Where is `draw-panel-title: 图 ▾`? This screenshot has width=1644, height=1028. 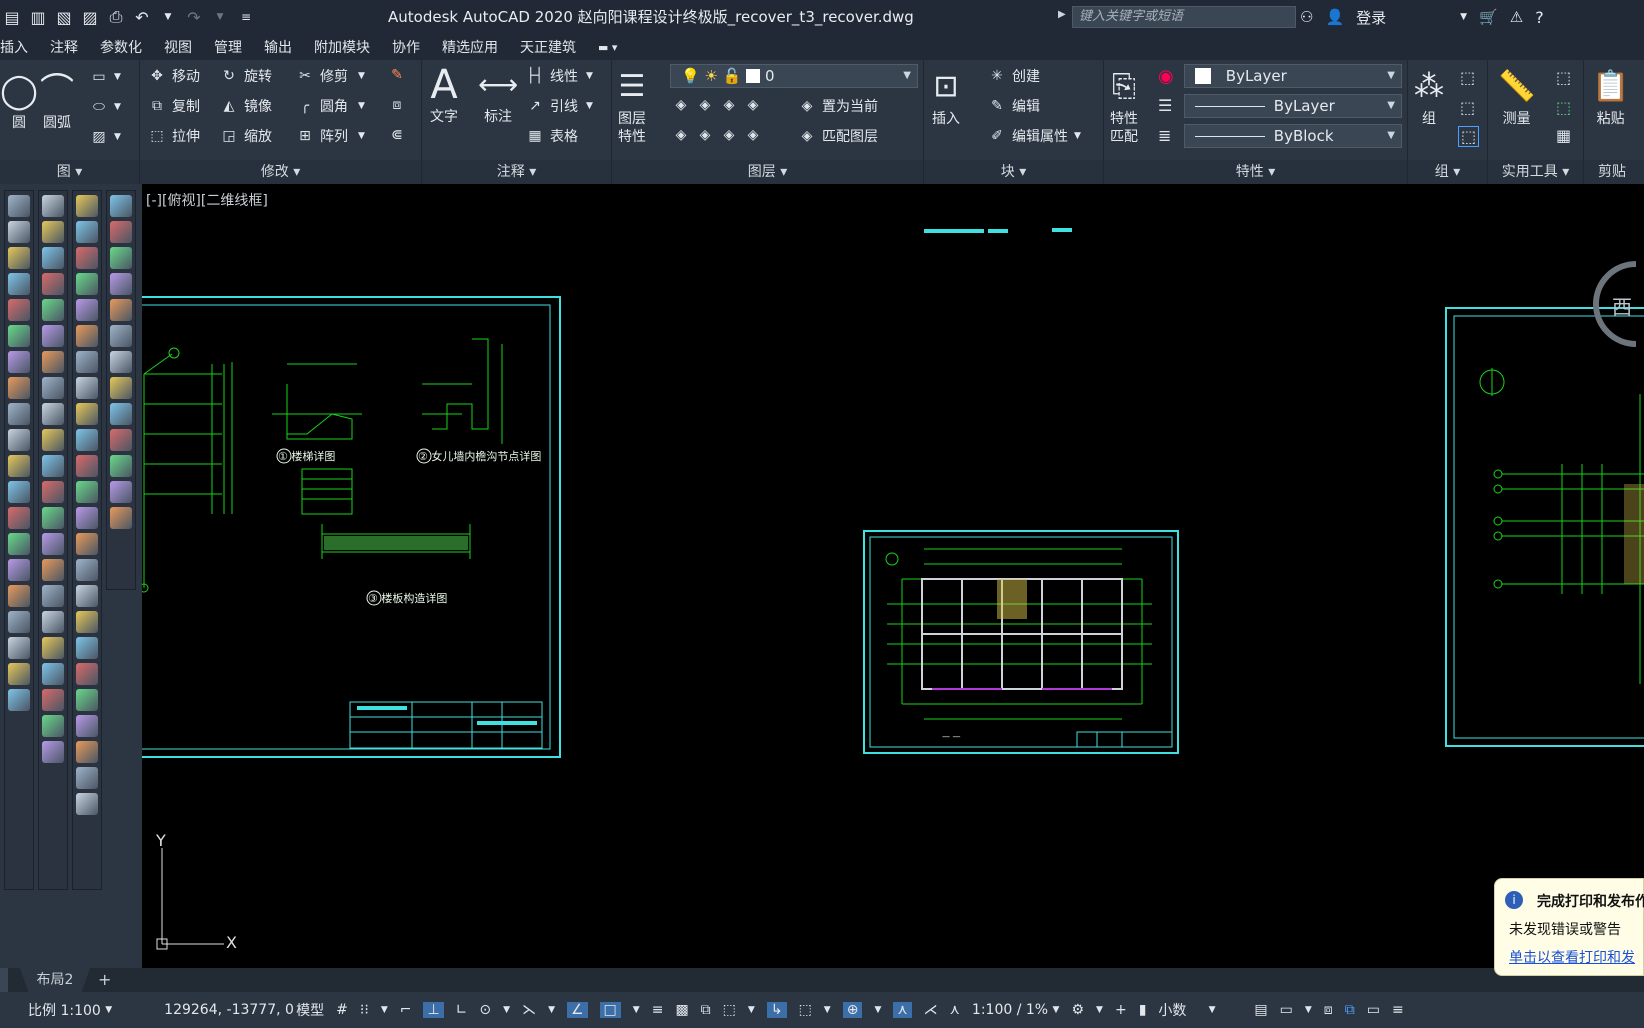 draw-panel-title: 图 ▾ is located at coordinates (69, 172).